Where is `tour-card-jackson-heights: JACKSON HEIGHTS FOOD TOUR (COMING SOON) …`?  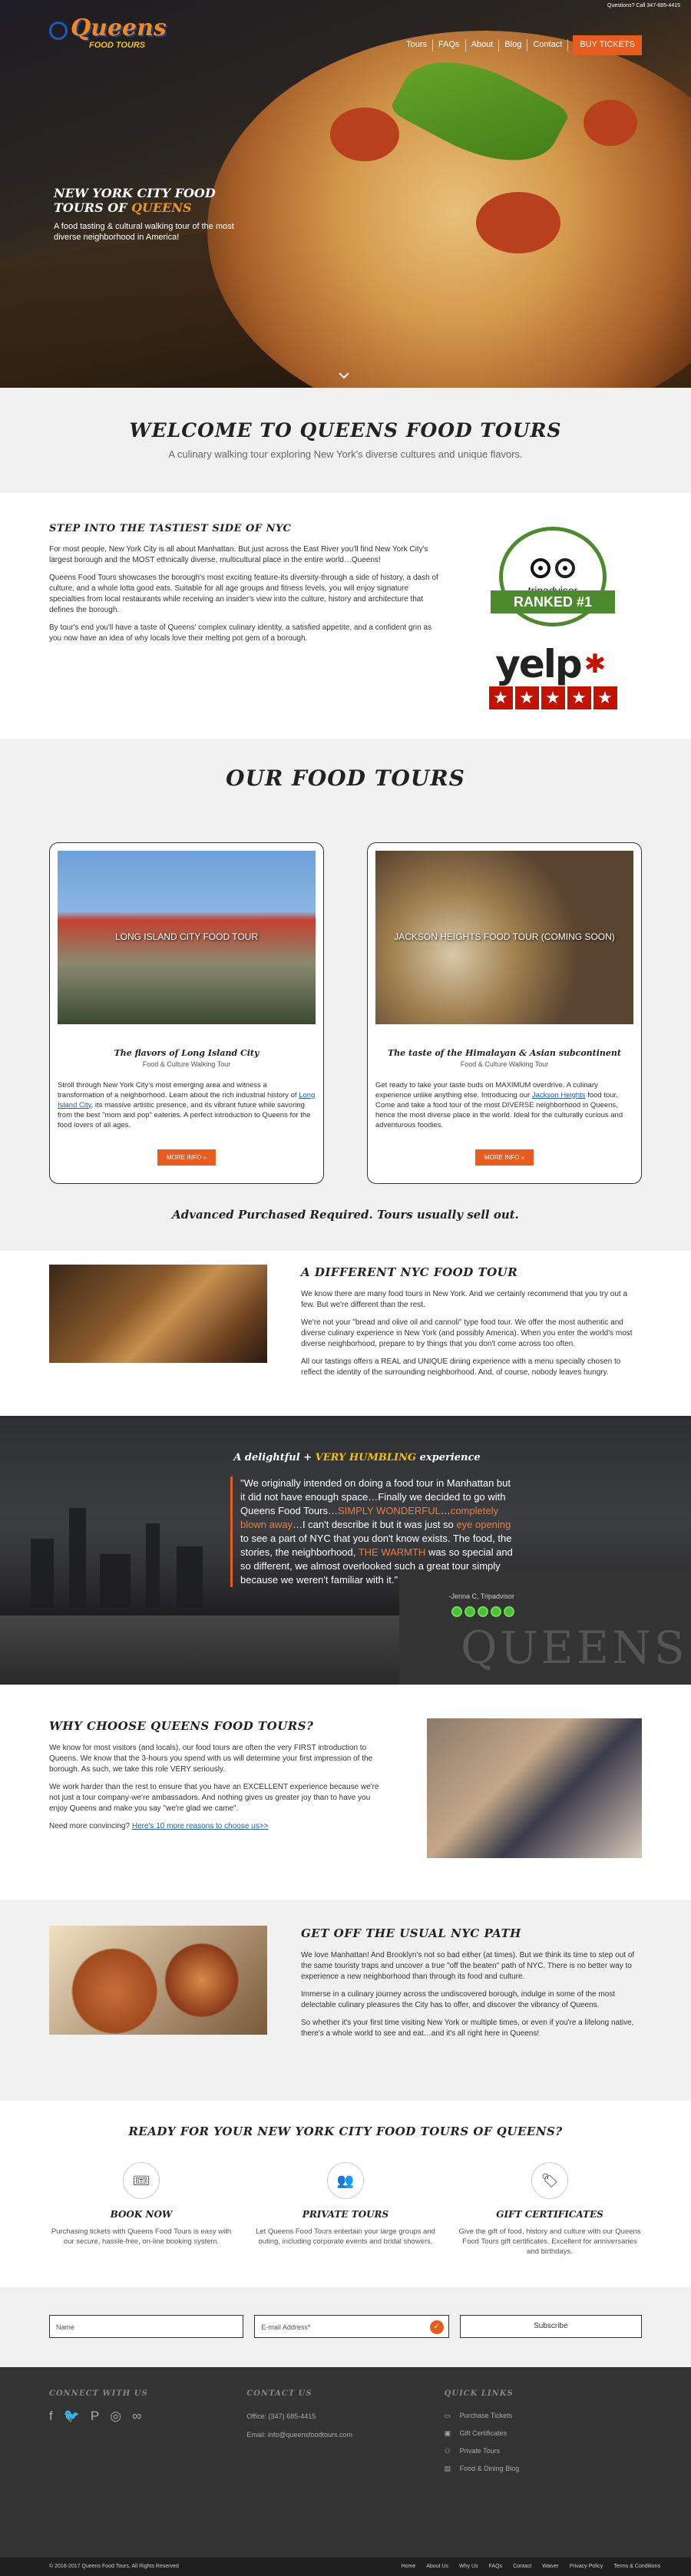
tour-card-jackson-heights: JACKSON HEIGHTS FOOD TOUR (COMING SOON) … is located at coordinates (504, 1013).